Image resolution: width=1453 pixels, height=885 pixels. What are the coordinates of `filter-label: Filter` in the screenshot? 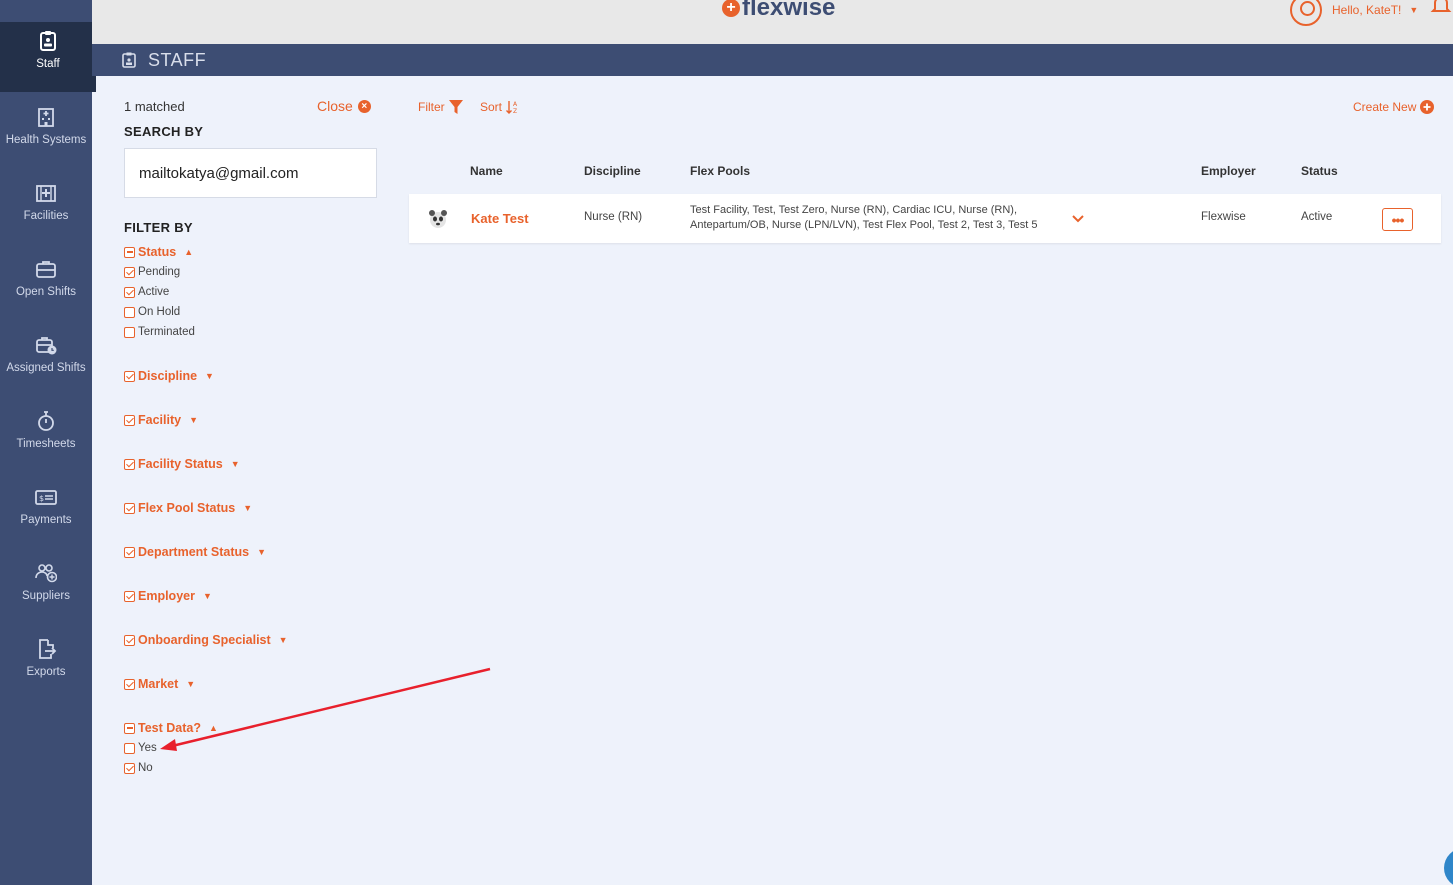 It's located at (431, 107).